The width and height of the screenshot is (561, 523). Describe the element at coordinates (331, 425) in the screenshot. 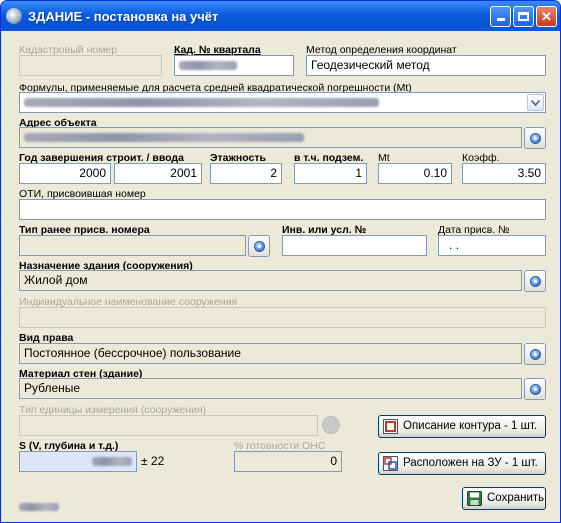

I see `unit-type-picker-icon` at that location.